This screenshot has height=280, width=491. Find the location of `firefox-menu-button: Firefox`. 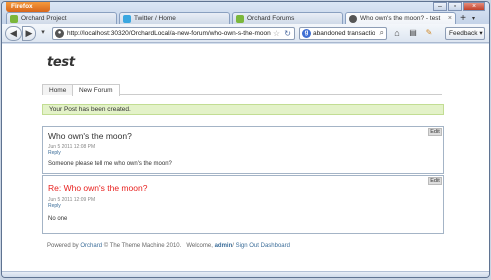

firefox-menu-button: Firefox is located at coordinates (28, 7).